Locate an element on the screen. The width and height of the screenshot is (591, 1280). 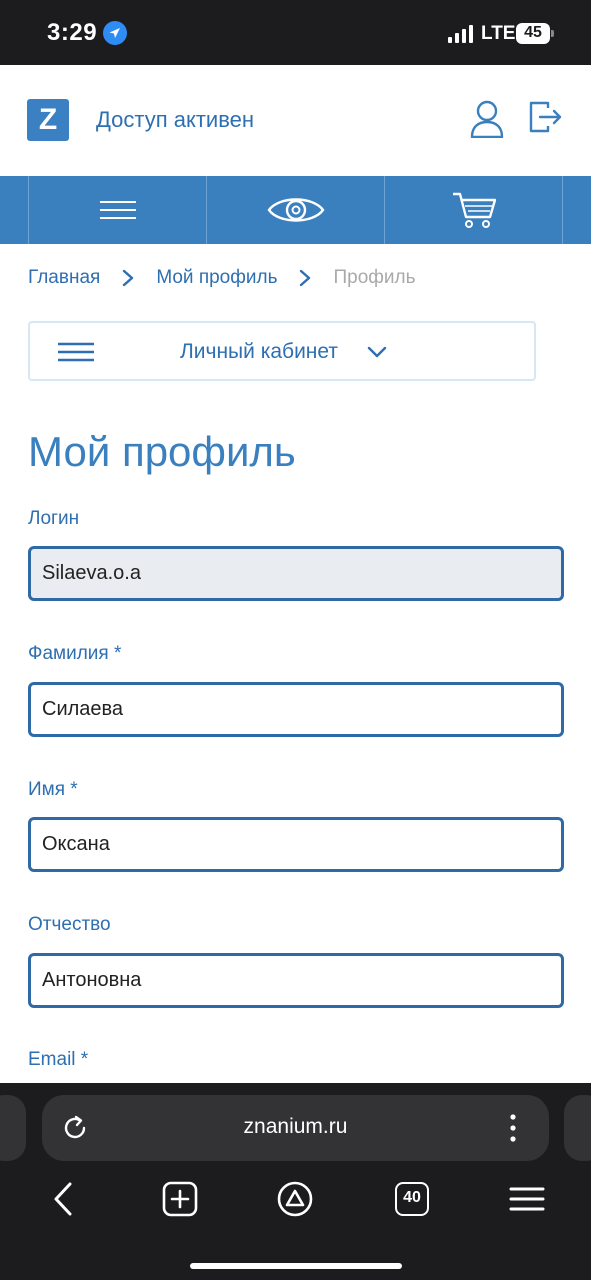
nav-accessibility-button is located at coordinates (295, 210).